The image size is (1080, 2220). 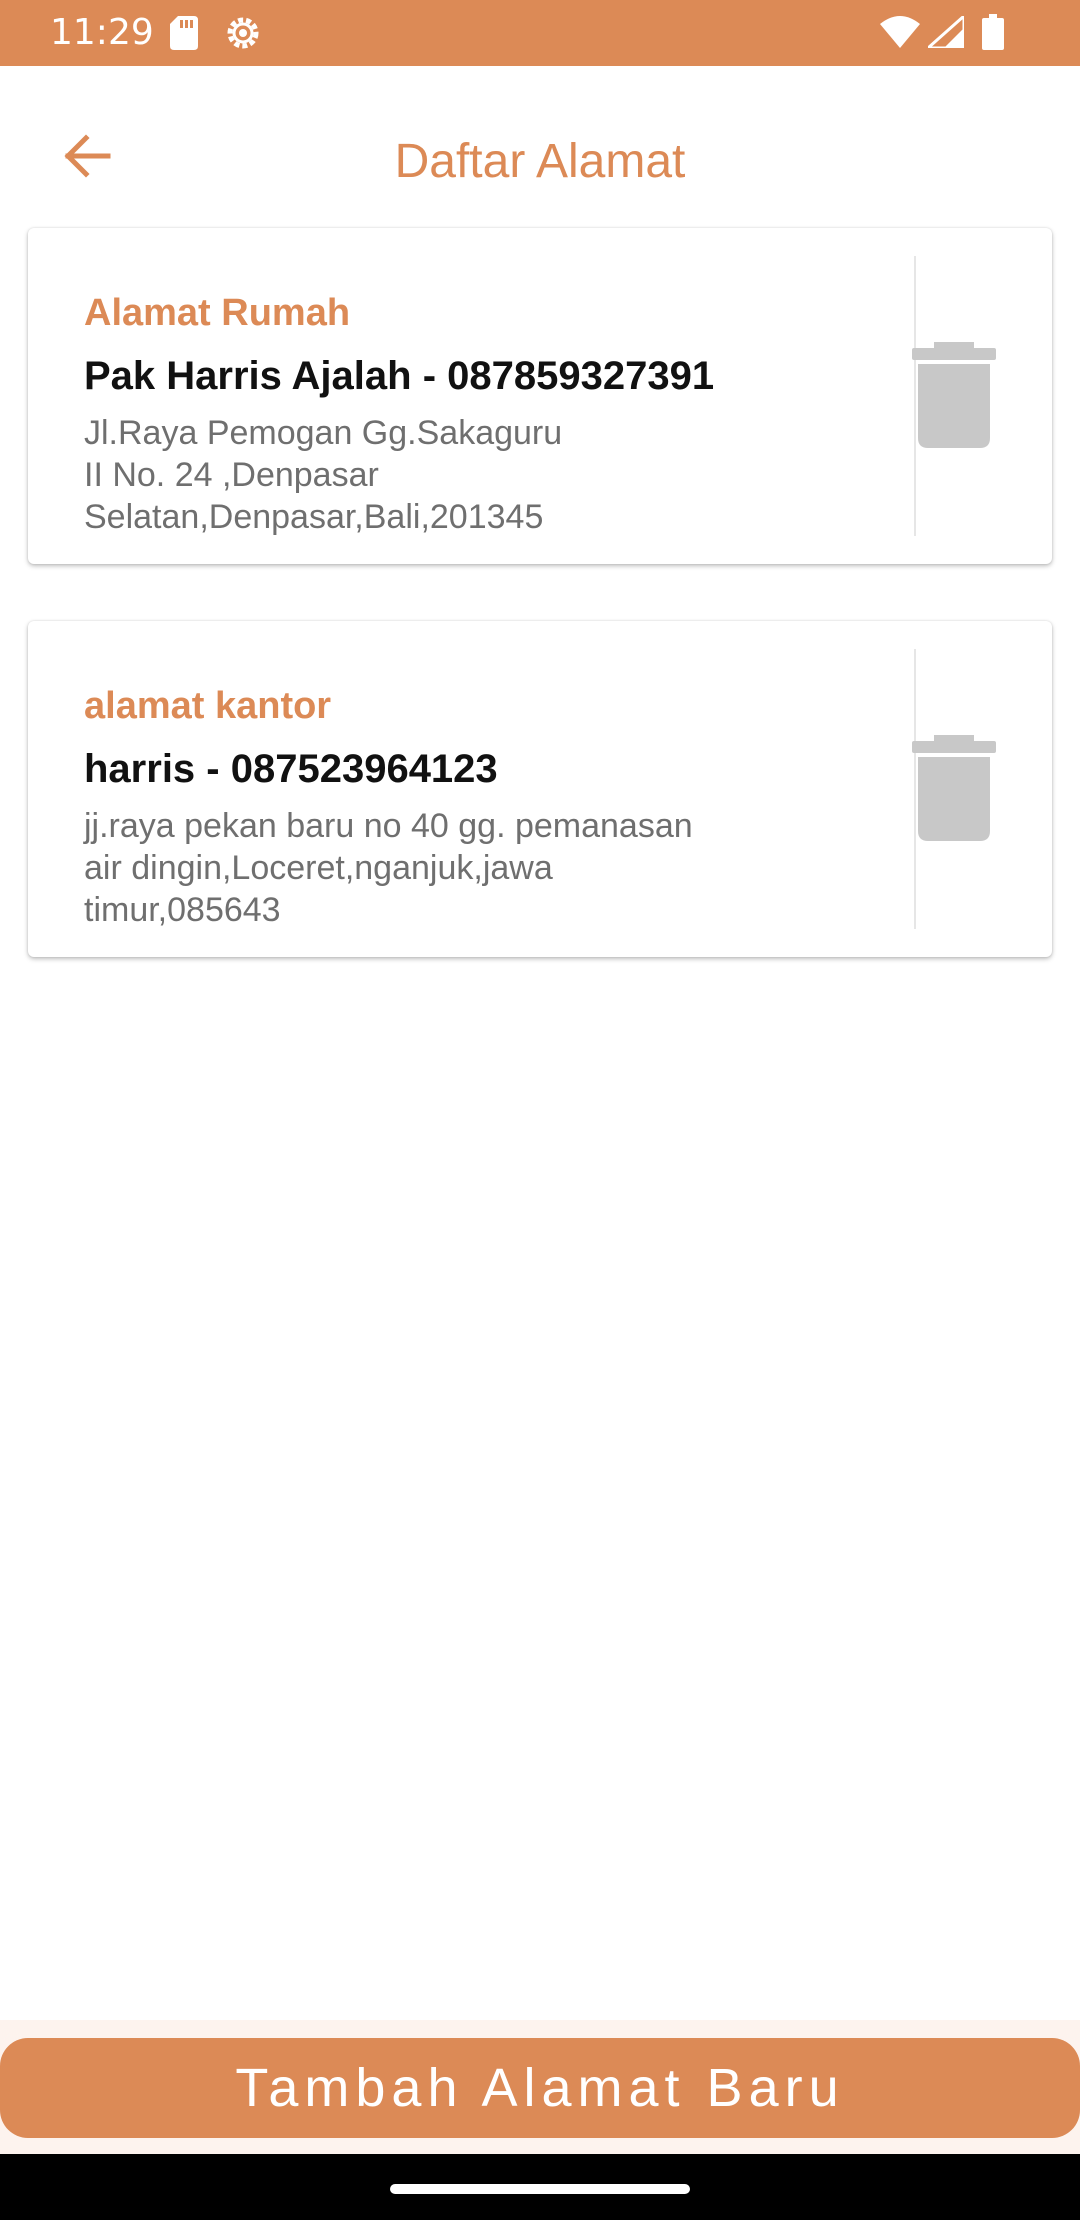 What do you see at coordinates (540, 2088) in the screenshot?
I see `add-address-button: Tambah Alamat Baru` at bounding box center [540, 2088].